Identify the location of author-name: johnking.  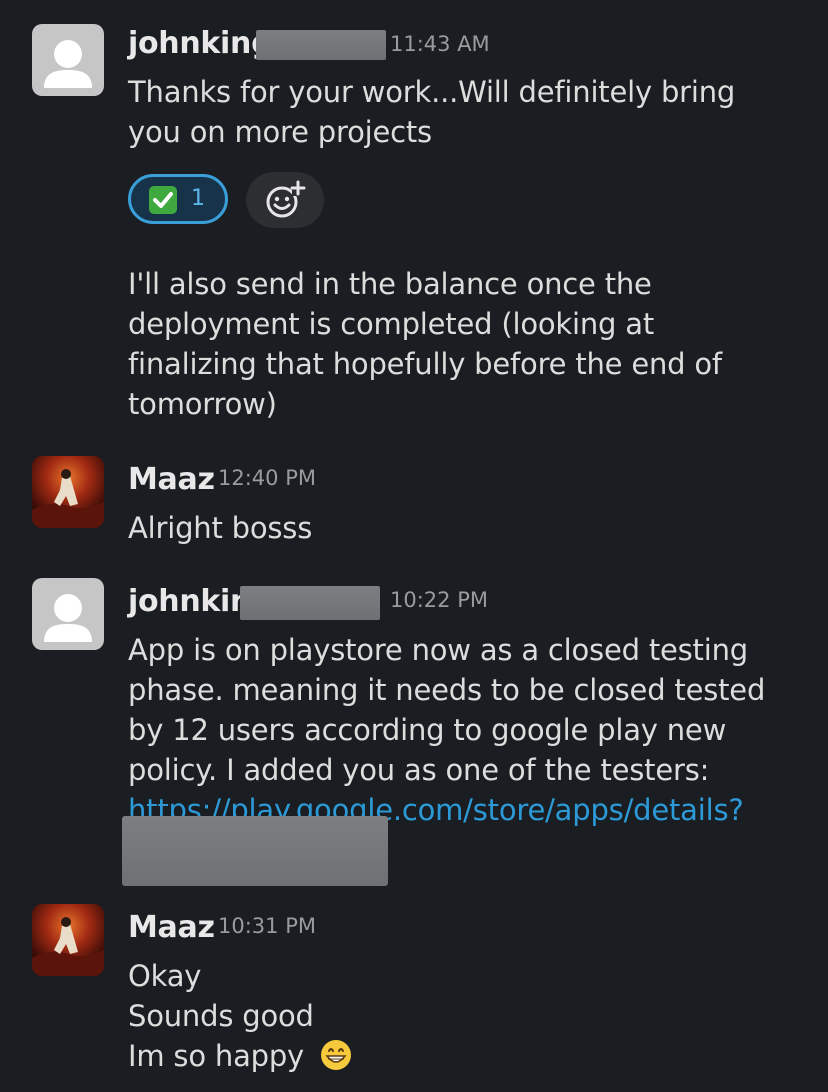
(200, 43).